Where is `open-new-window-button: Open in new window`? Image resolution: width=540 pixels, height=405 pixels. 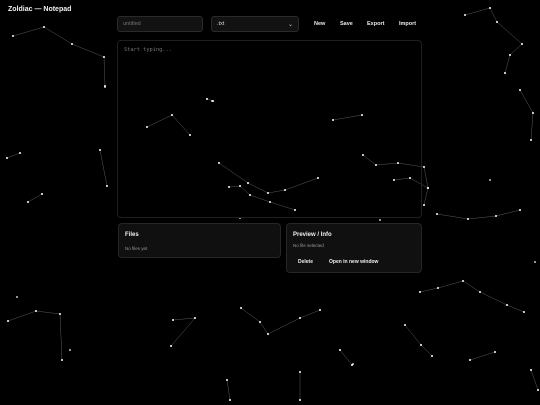 open-new-window-button: Open in new window is located at coordinates (353, 262).